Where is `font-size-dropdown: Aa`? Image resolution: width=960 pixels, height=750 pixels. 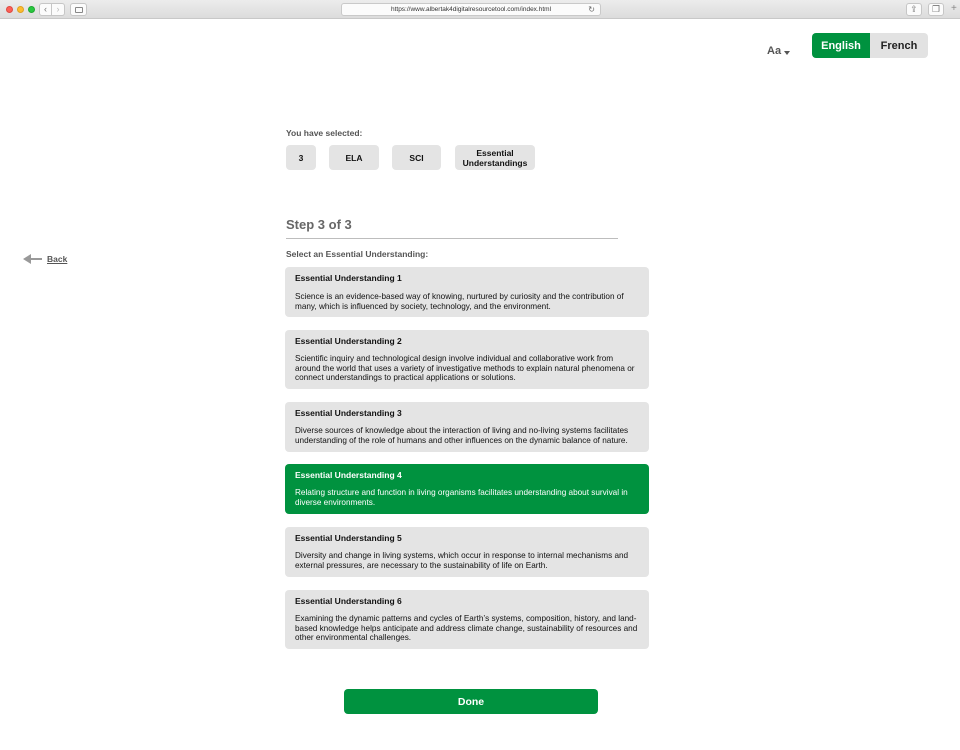 font-size-dropdown: Aa is located at coordinates (779, 51).